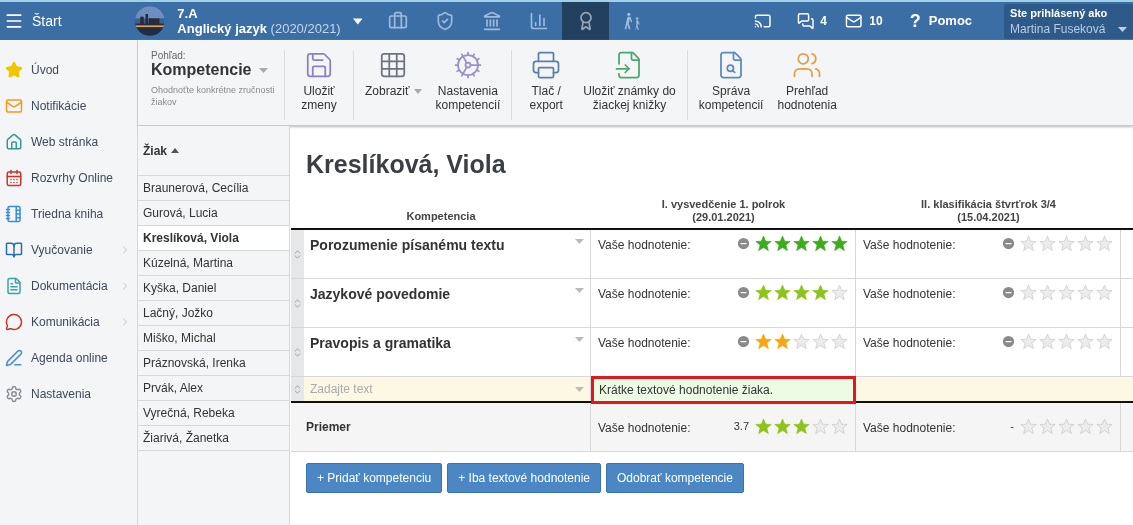 This screenshot has width=1133, height=525. I want to click on chat-bubbles-icon, so click(805, 21).